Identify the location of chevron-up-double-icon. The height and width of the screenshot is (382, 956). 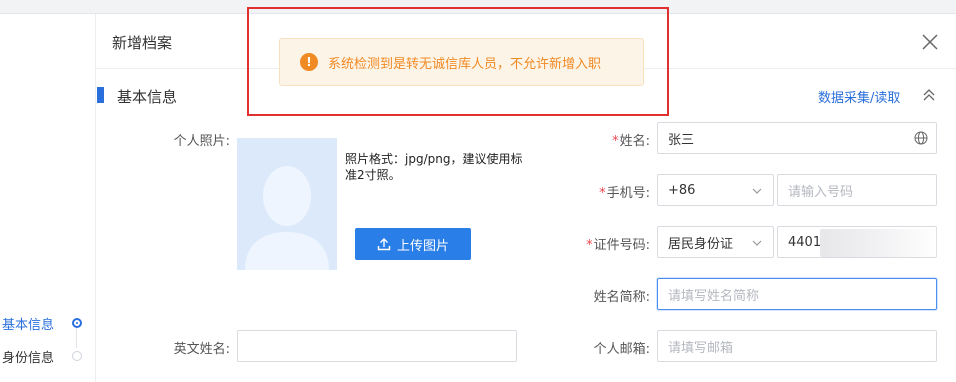
(929, 95).